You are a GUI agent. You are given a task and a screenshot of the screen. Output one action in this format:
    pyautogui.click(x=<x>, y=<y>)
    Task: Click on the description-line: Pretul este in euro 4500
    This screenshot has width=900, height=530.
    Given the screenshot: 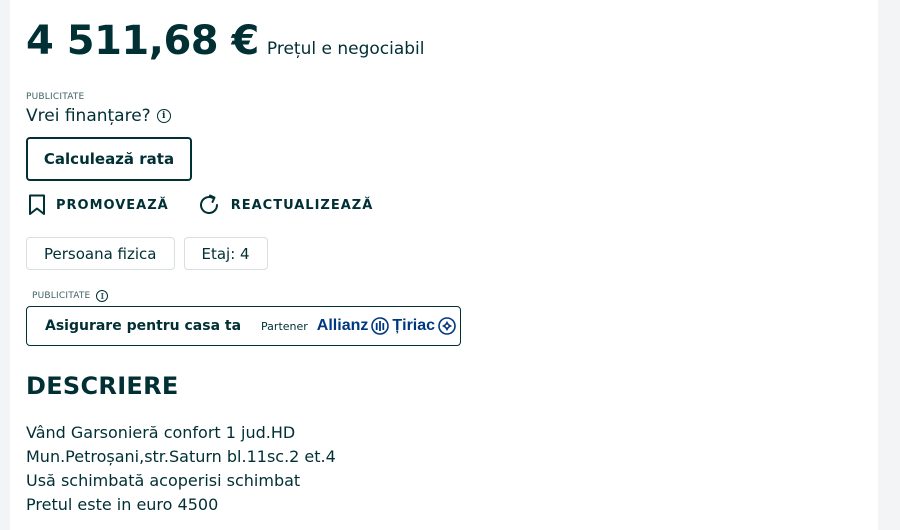 What is the action you would take?
    pyautogui.click(x=122, y=504)
    